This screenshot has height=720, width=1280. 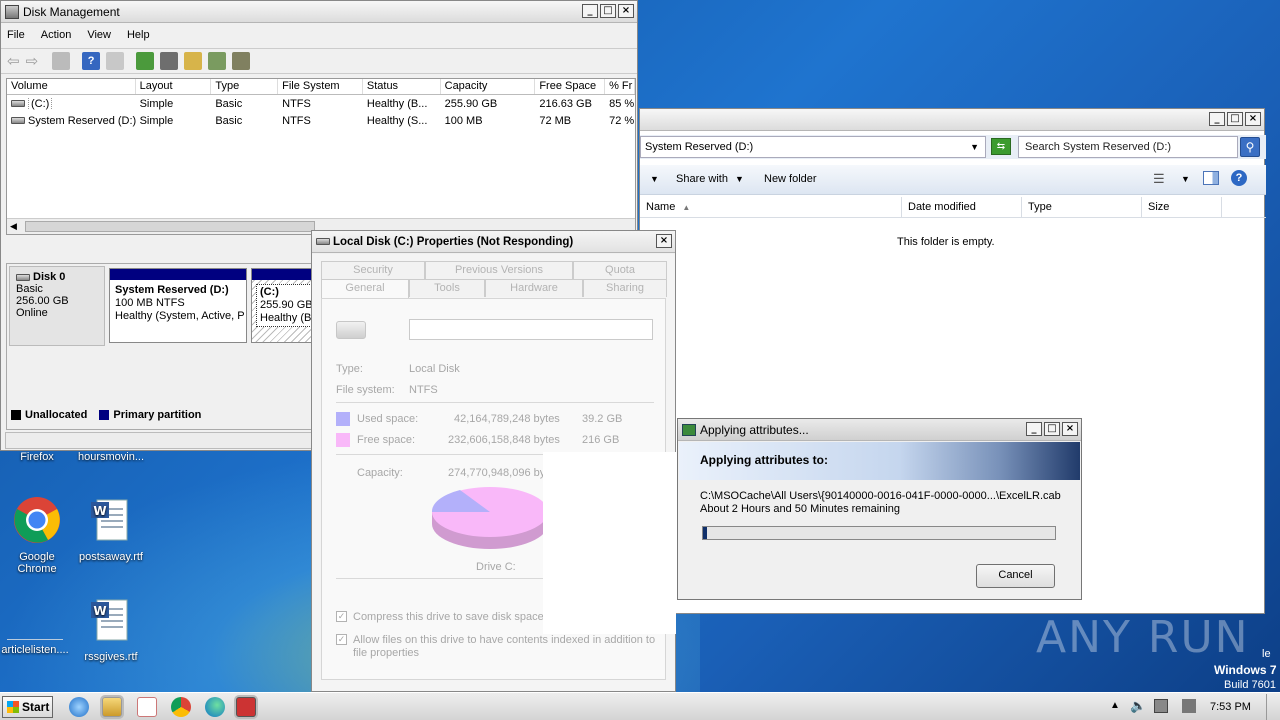 What do you see at coordinates (622, 120) in the screenshot?
I see `cell-percent-free: 72 %` at bounding box center [622, 120].